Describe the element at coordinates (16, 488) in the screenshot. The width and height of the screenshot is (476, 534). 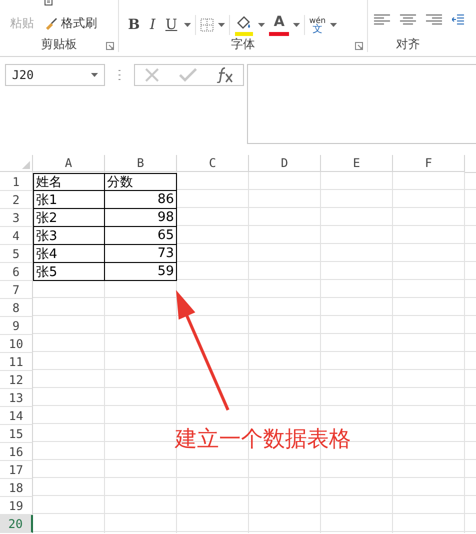
I see `row-header: 18` at that location.